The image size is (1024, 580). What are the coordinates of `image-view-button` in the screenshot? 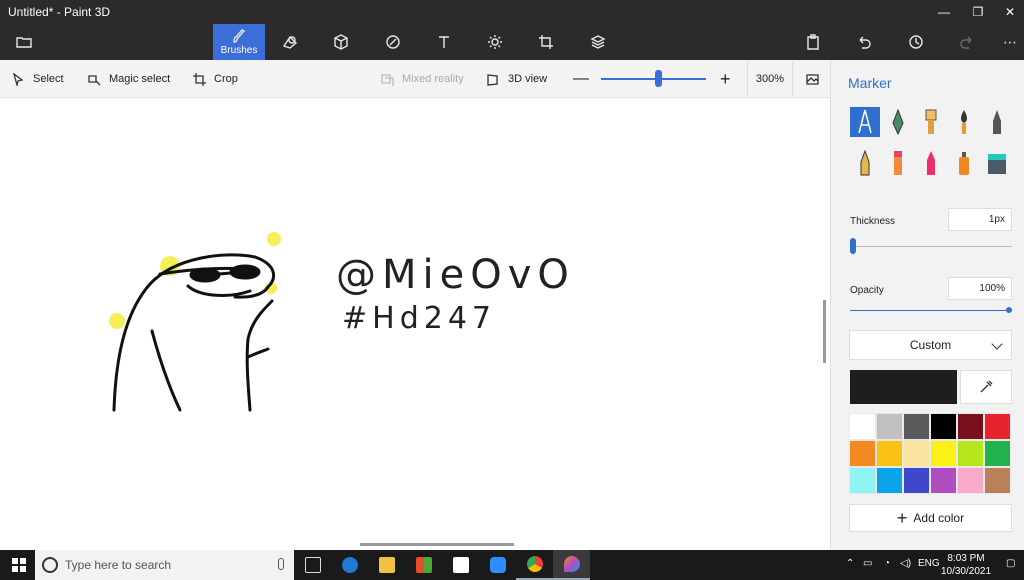 It's located at (816, 79).